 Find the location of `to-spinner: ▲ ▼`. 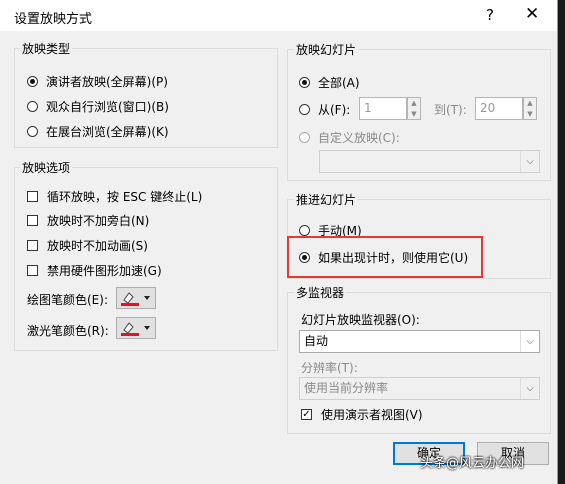

to-spinner: ▲ ▼ is located at coordinates (530, 108).